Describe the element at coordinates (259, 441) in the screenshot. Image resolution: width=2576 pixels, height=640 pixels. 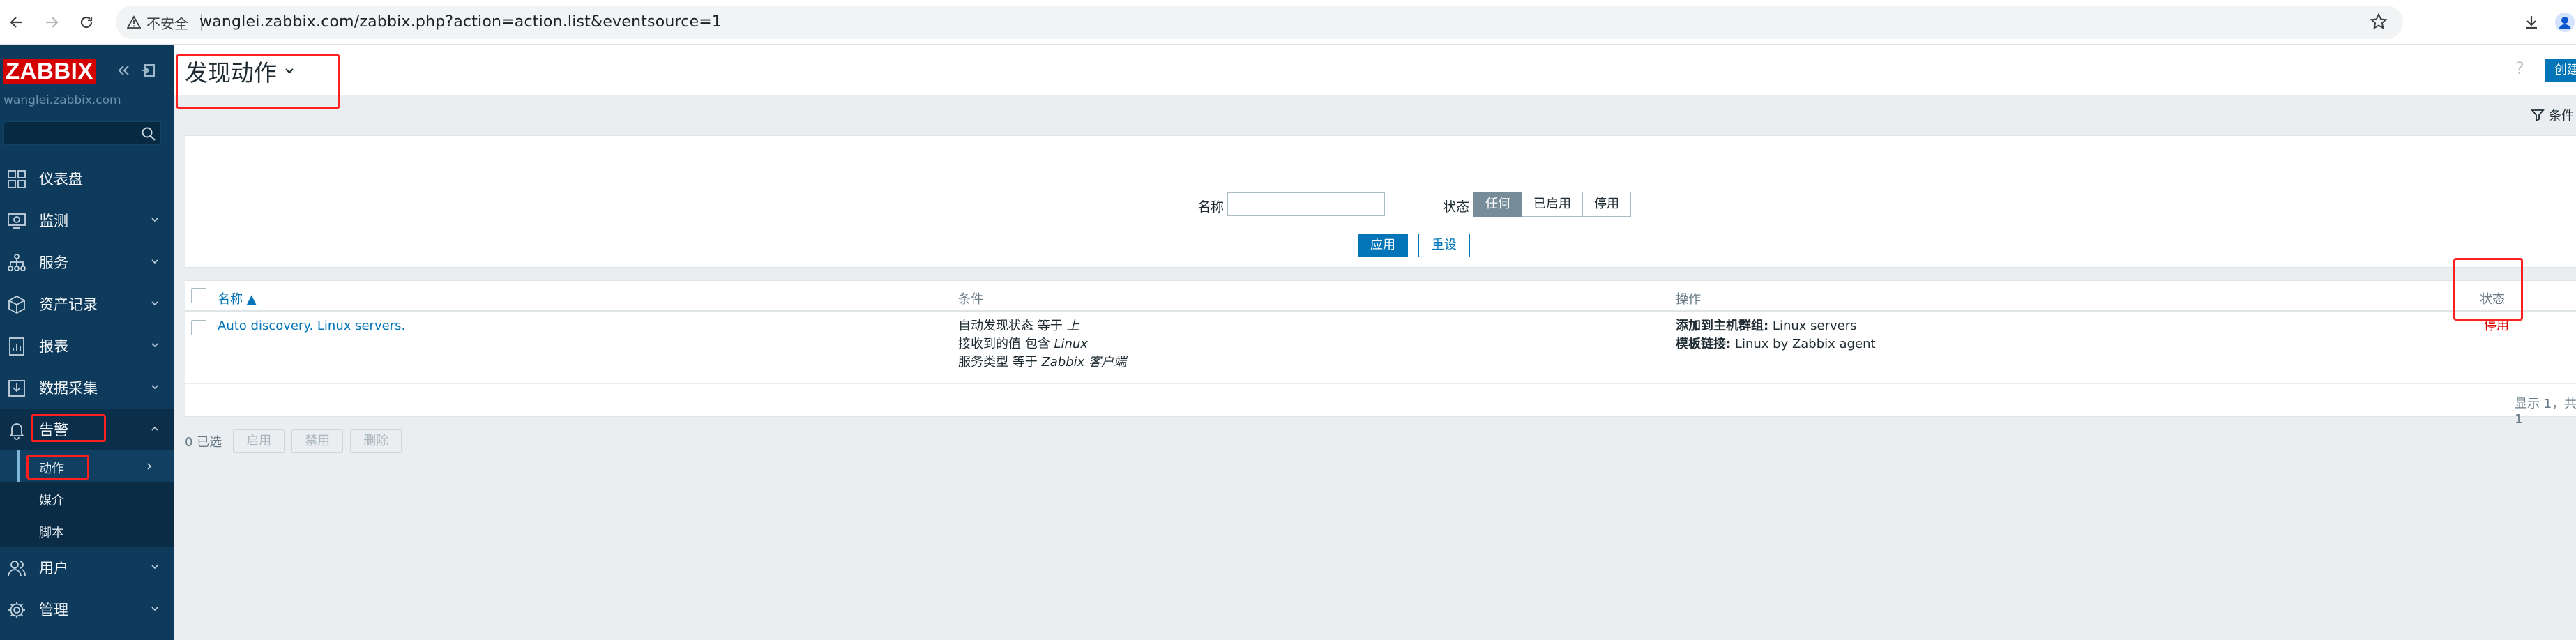
I see `enable-button: 启用` at that location.